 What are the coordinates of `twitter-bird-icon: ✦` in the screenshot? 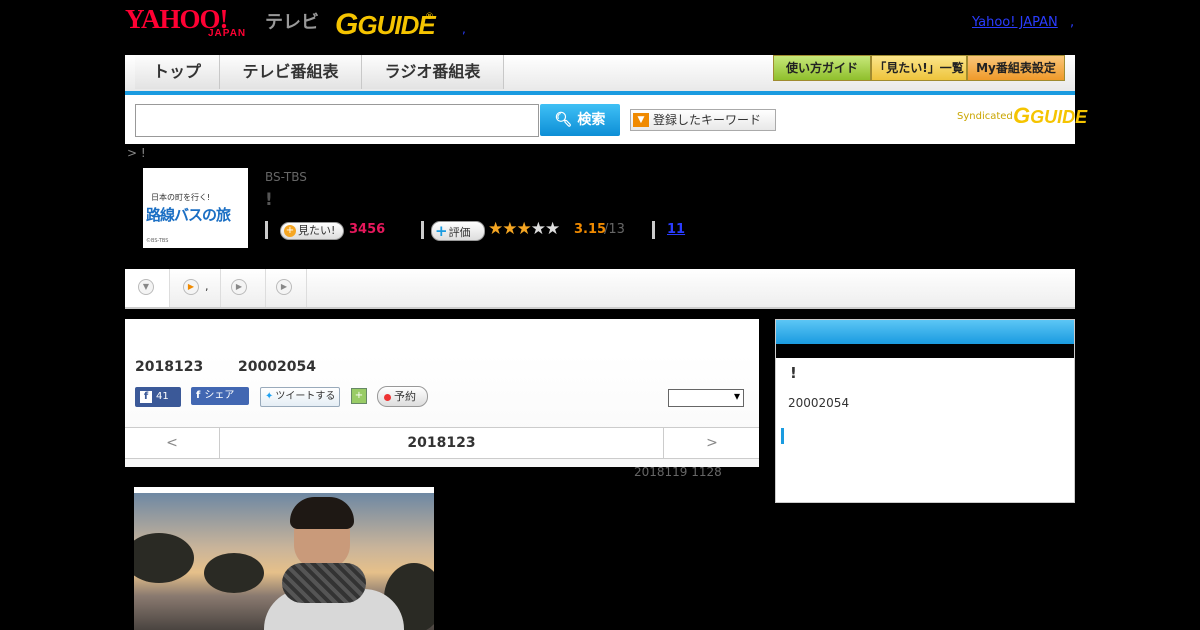 It's located at (269, 396).